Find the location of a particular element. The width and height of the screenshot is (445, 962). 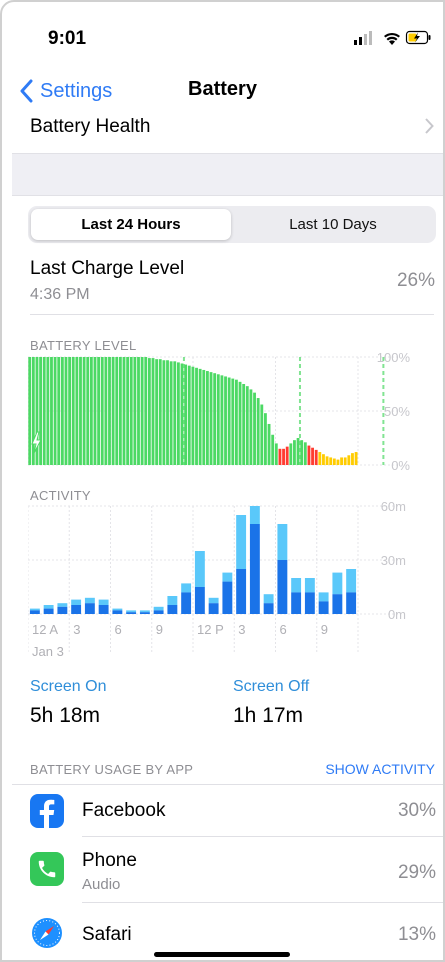

y-tick-label: 0% is located at coordinates (400, 464).